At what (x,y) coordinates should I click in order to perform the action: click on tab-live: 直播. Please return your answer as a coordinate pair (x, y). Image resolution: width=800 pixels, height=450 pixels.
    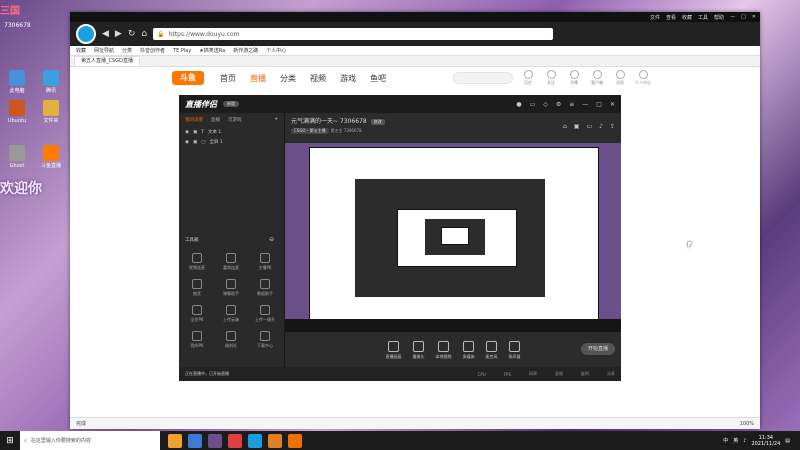
    Looking at the image, I should click on (215, 120).